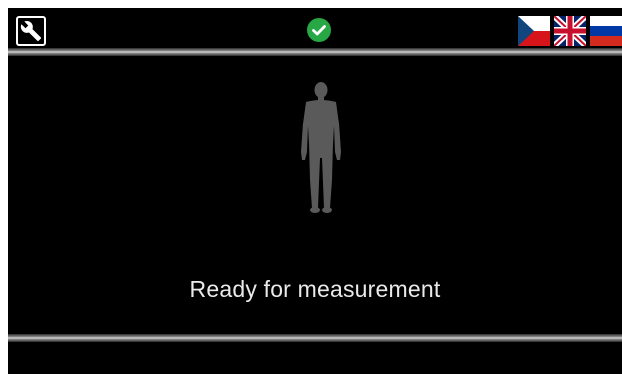 This screenshot has width=622, height=374. What do you see at coordinates (315, 358) in the screenshot?
I see `footer-bar` at bounding box center [315, 358].